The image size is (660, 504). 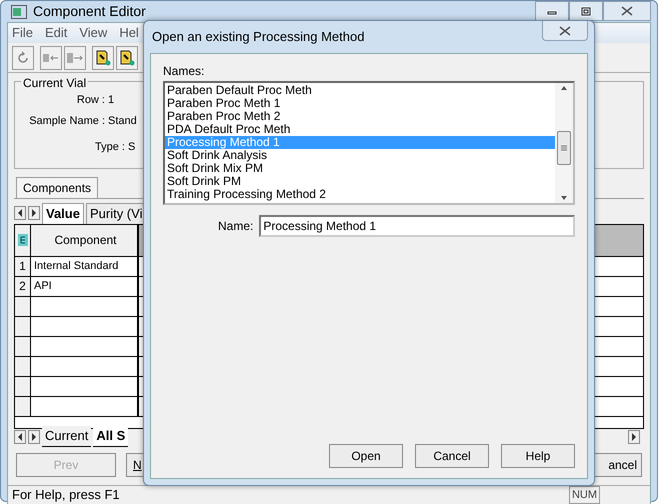 I want to click on row-number: 2, so click(x=23, y=286).